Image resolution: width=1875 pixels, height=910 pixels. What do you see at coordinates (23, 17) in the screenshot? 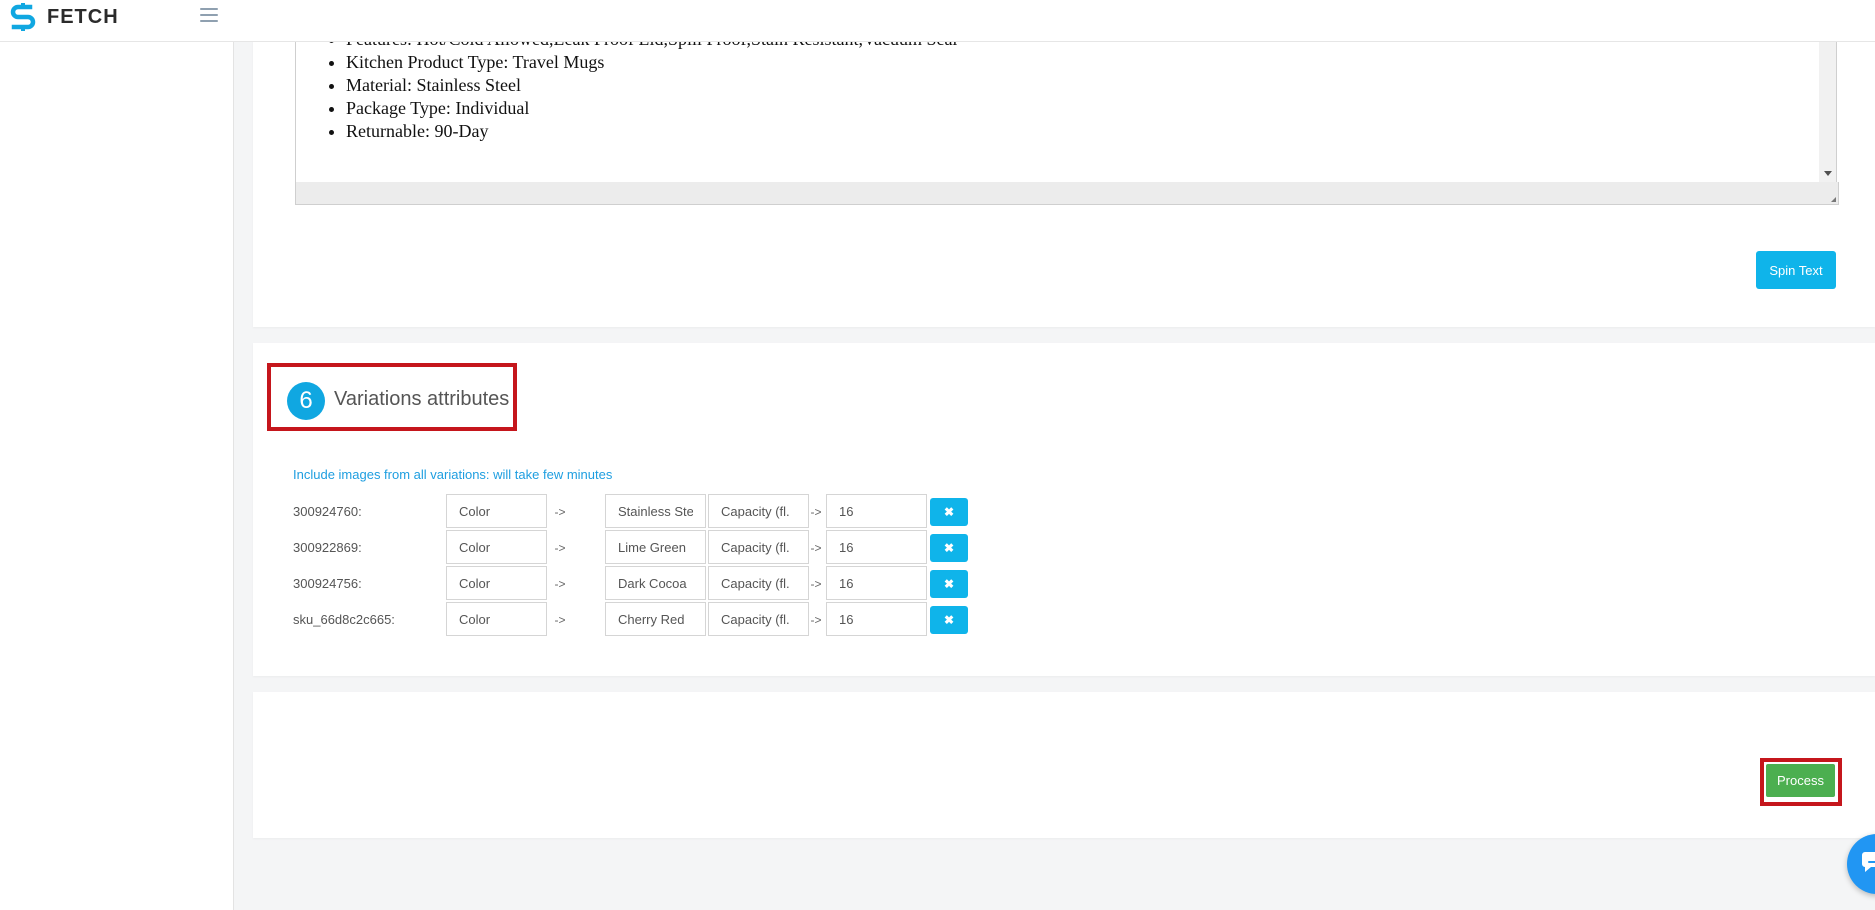
I see `fetch-logo-icon` at bounding box center [23, 17].